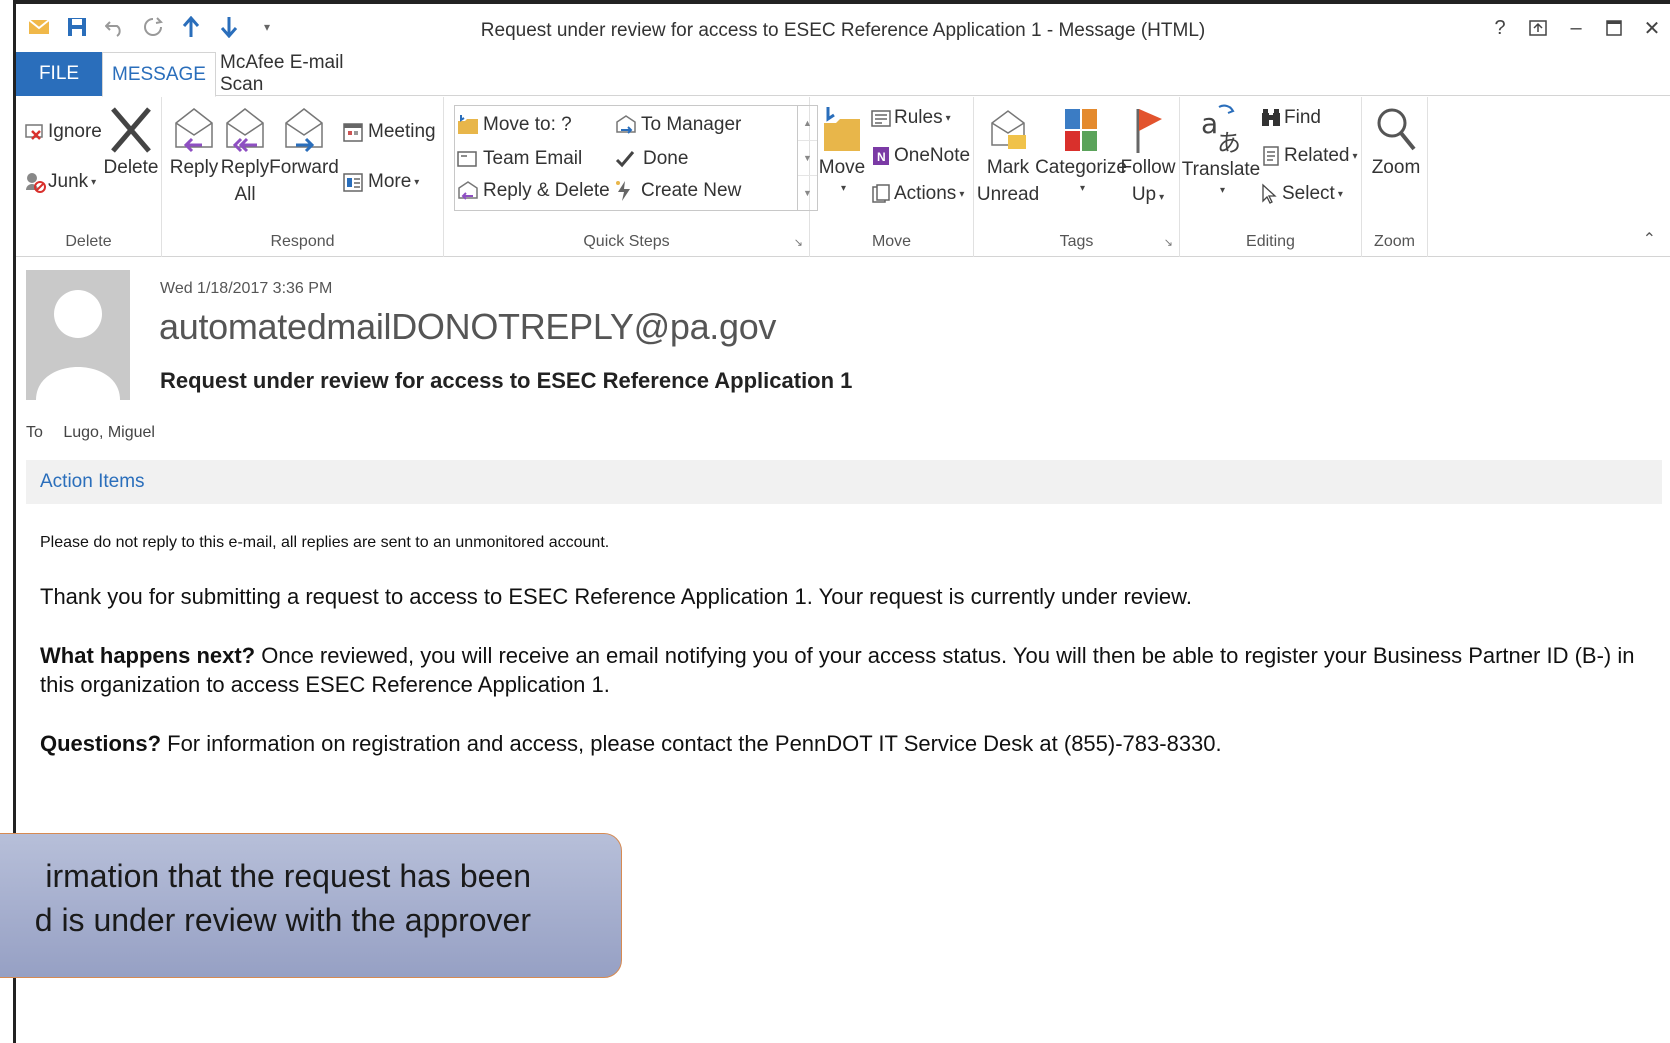  I want to click on tags-dialog-launcher-icon: ↘, so click(1168, 242).